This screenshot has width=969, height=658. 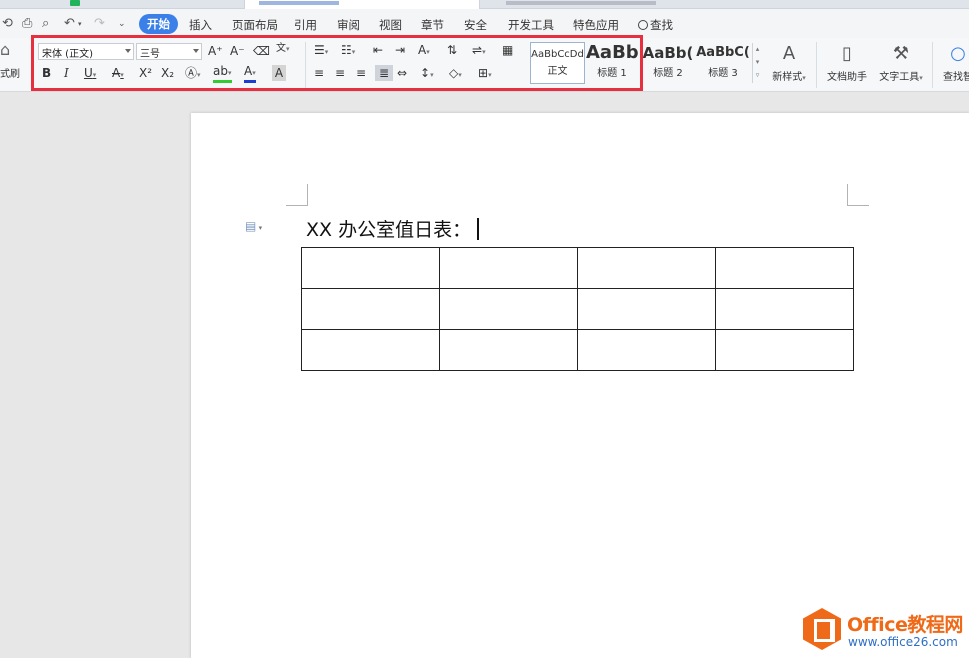 I want to click on style-sample: AaBbC(, so click(x=723, y=52).